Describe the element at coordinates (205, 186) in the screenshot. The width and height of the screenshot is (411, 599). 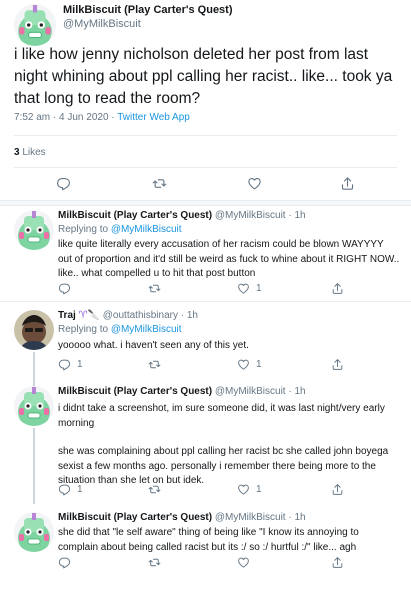
I see `main-tweet-actions` at that location.